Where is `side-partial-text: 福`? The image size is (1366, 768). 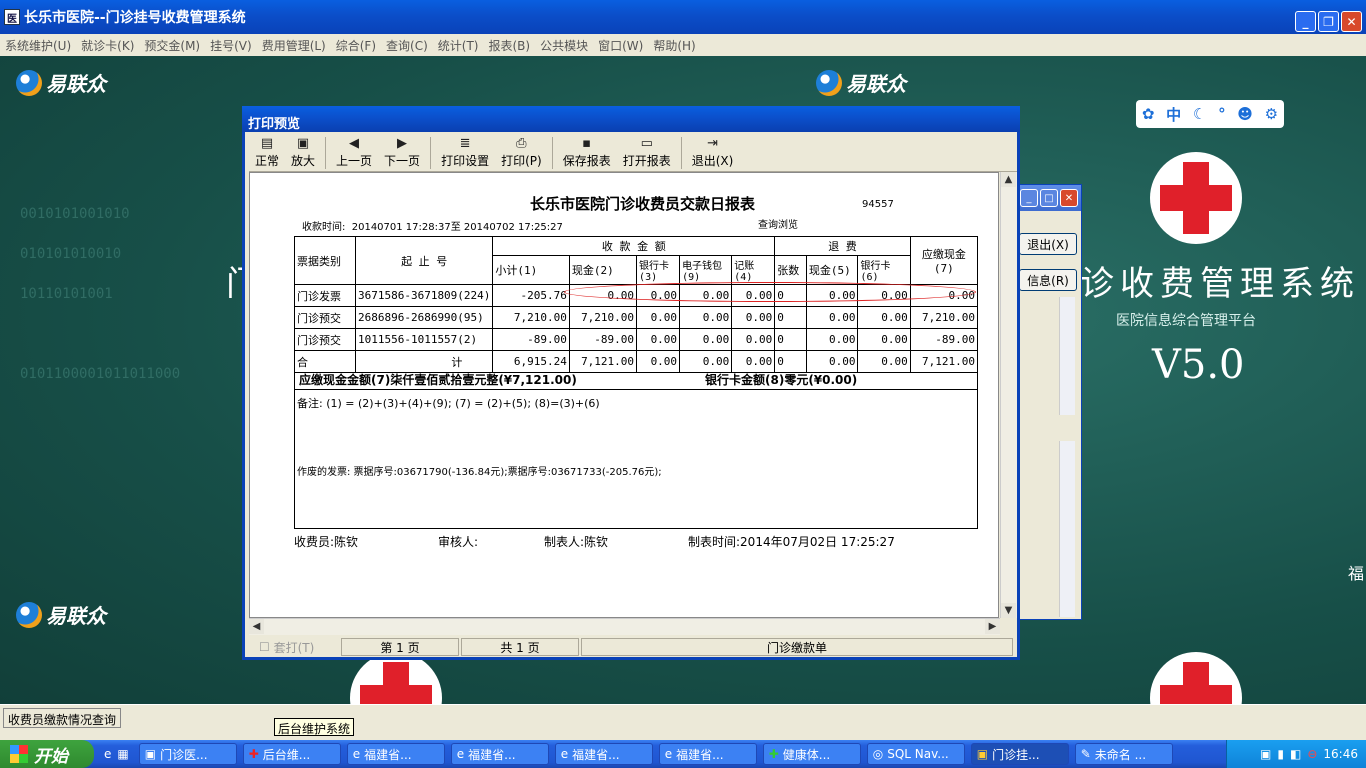
side-partial-text: 福 is located at coordinates (1356, 573).